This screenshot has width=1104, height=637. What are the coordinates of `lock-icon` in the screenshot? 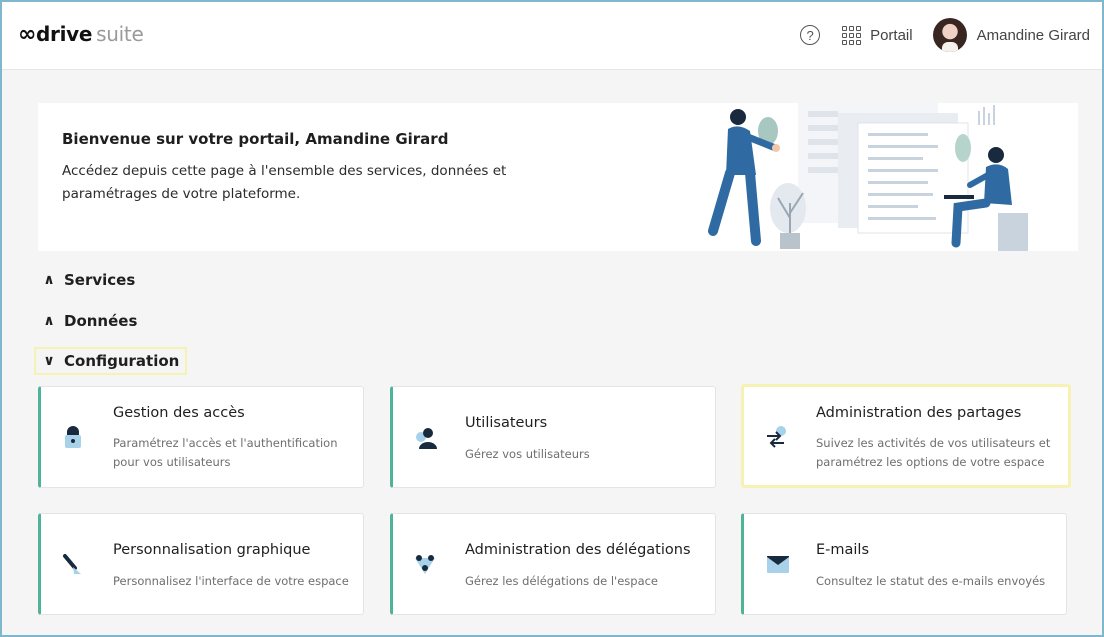 It's located at (73, 437).